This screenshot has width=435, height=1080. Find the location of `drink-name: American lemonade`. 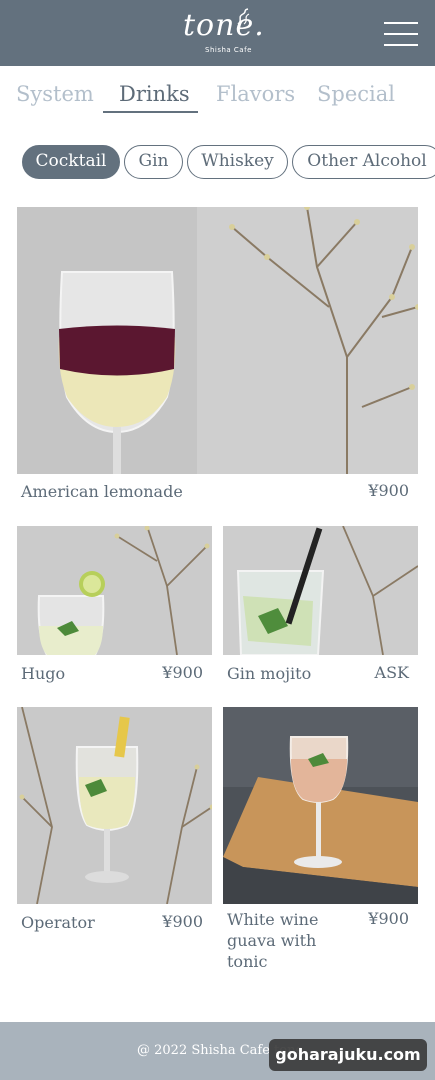

drink-name: American lemonade is located at coordinates (102, 491).